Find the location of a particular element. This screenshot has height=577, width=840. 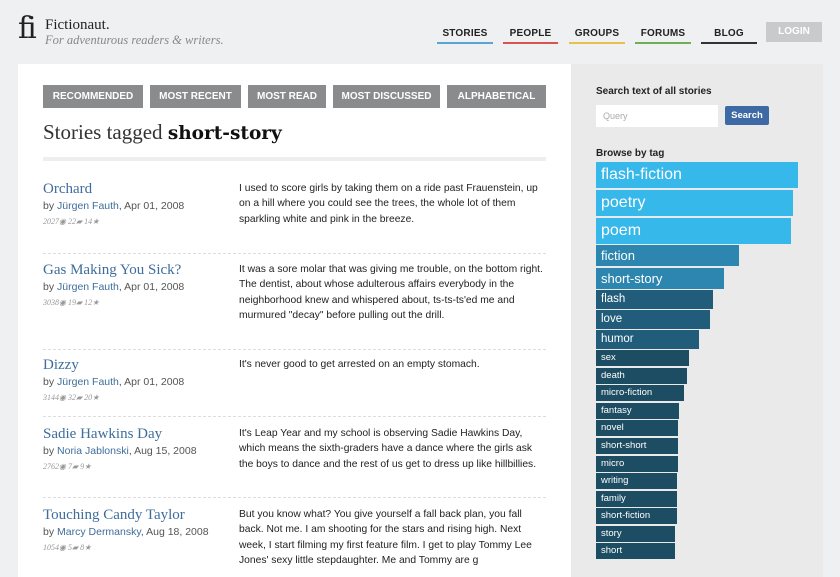

tag-sex: sex is located at coordinates (642, 358).